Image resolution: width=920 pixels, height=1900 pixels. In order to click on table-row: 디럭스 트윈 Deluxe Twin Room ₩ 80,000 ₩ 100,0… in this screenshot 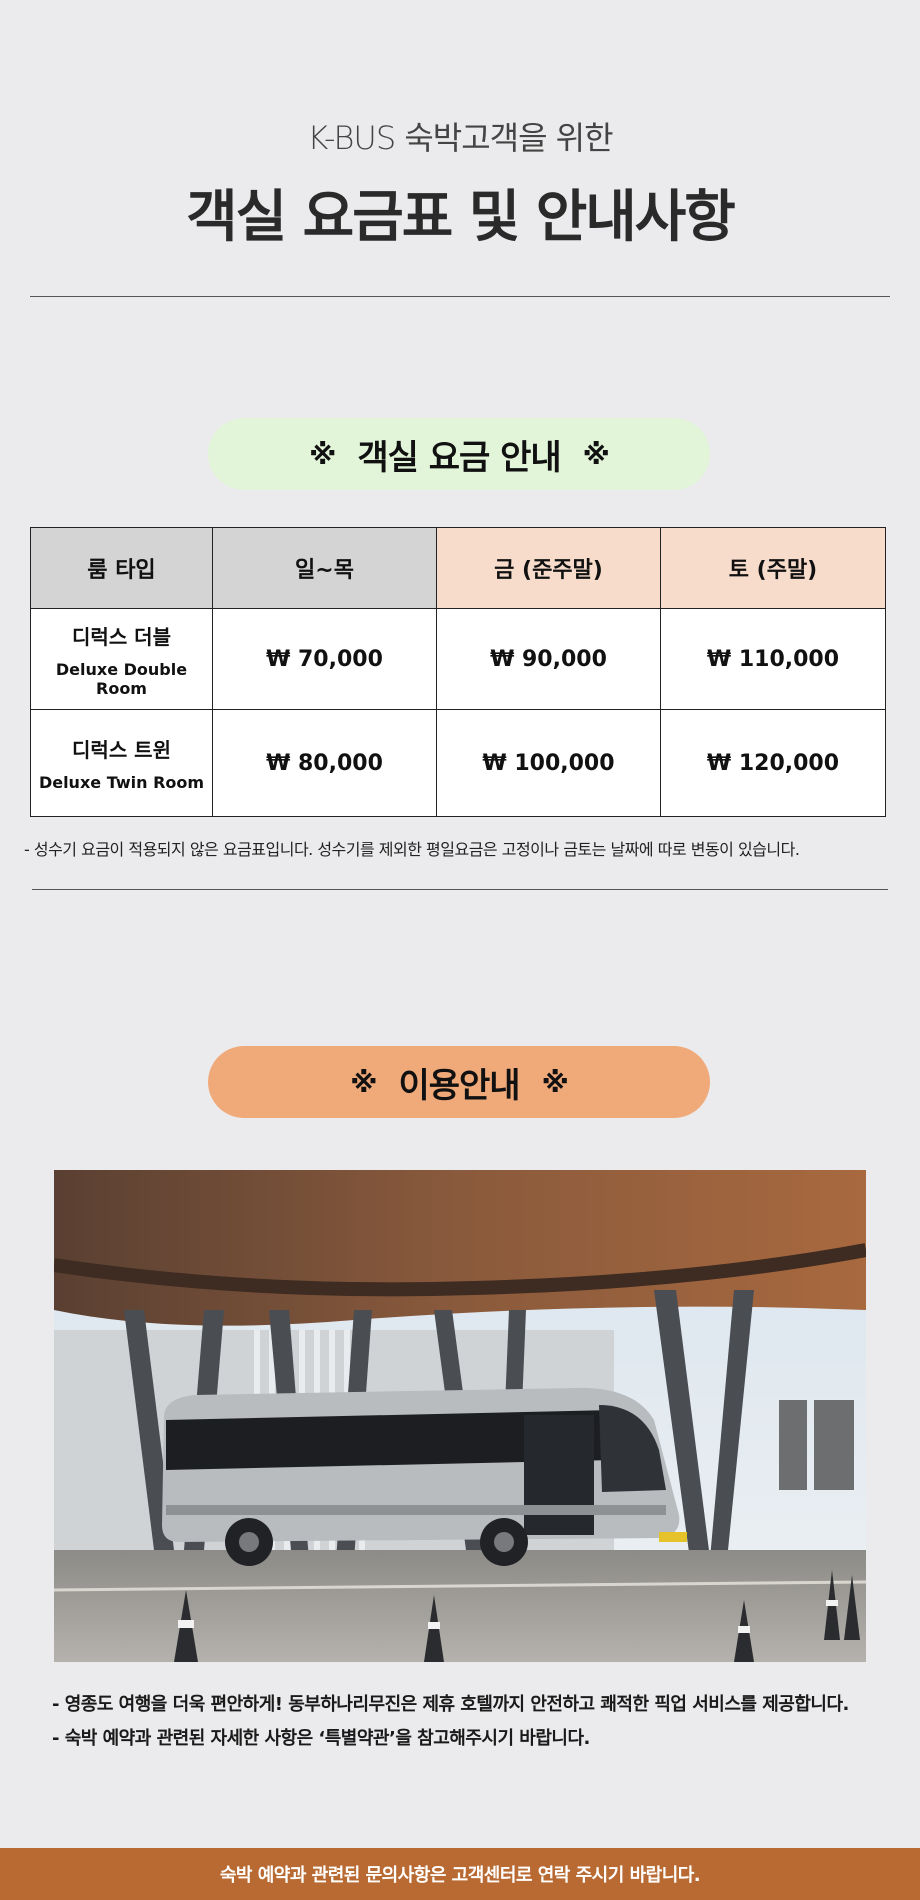, I will do `click(458, 763)`.